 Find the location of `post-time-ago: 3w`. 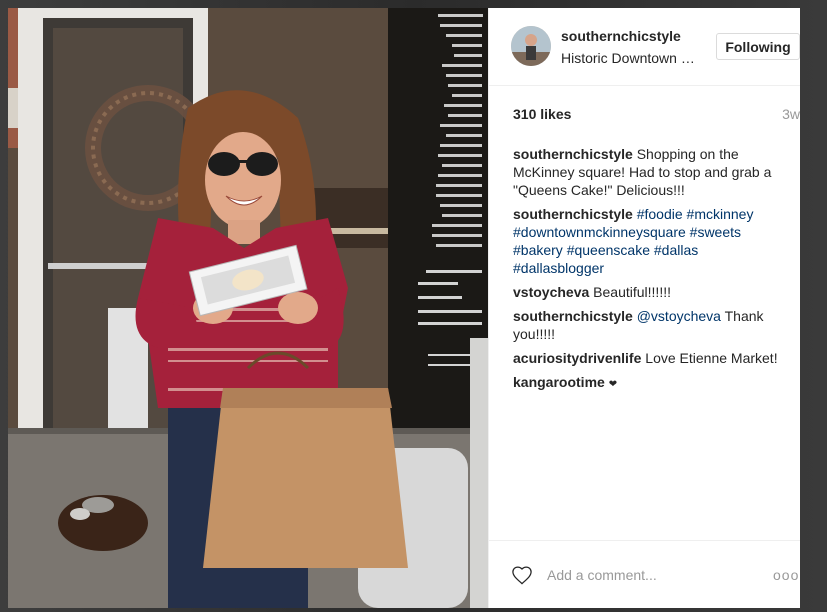

post-time-ago: 3w is located at coordinates (770, 114).